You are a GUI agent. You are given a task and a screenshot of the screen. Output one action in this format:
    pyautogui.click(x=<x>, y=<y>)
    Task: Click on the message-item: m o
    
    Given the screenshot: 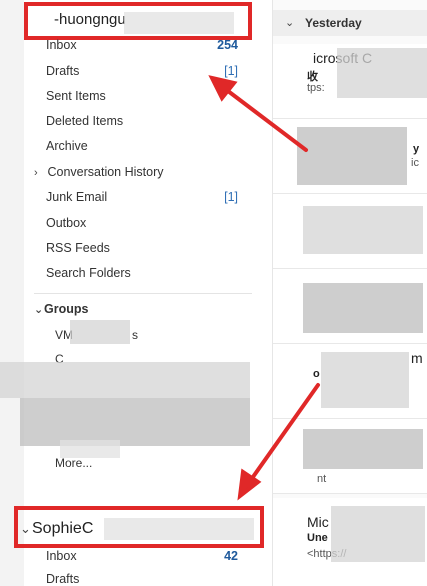 What is the action you would take?
    pyautogui.click(x=350, y=381)
    